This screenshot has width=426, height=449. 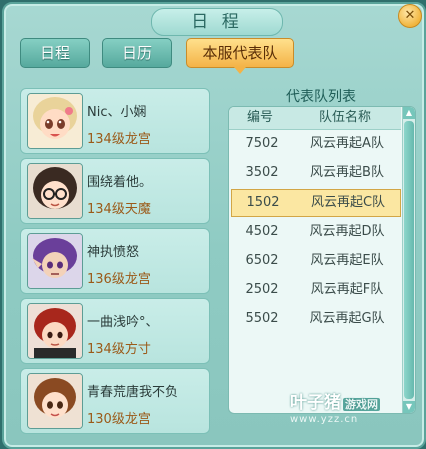 I want to click on team-name: 风云再起B队, so click(x=347, y=172).